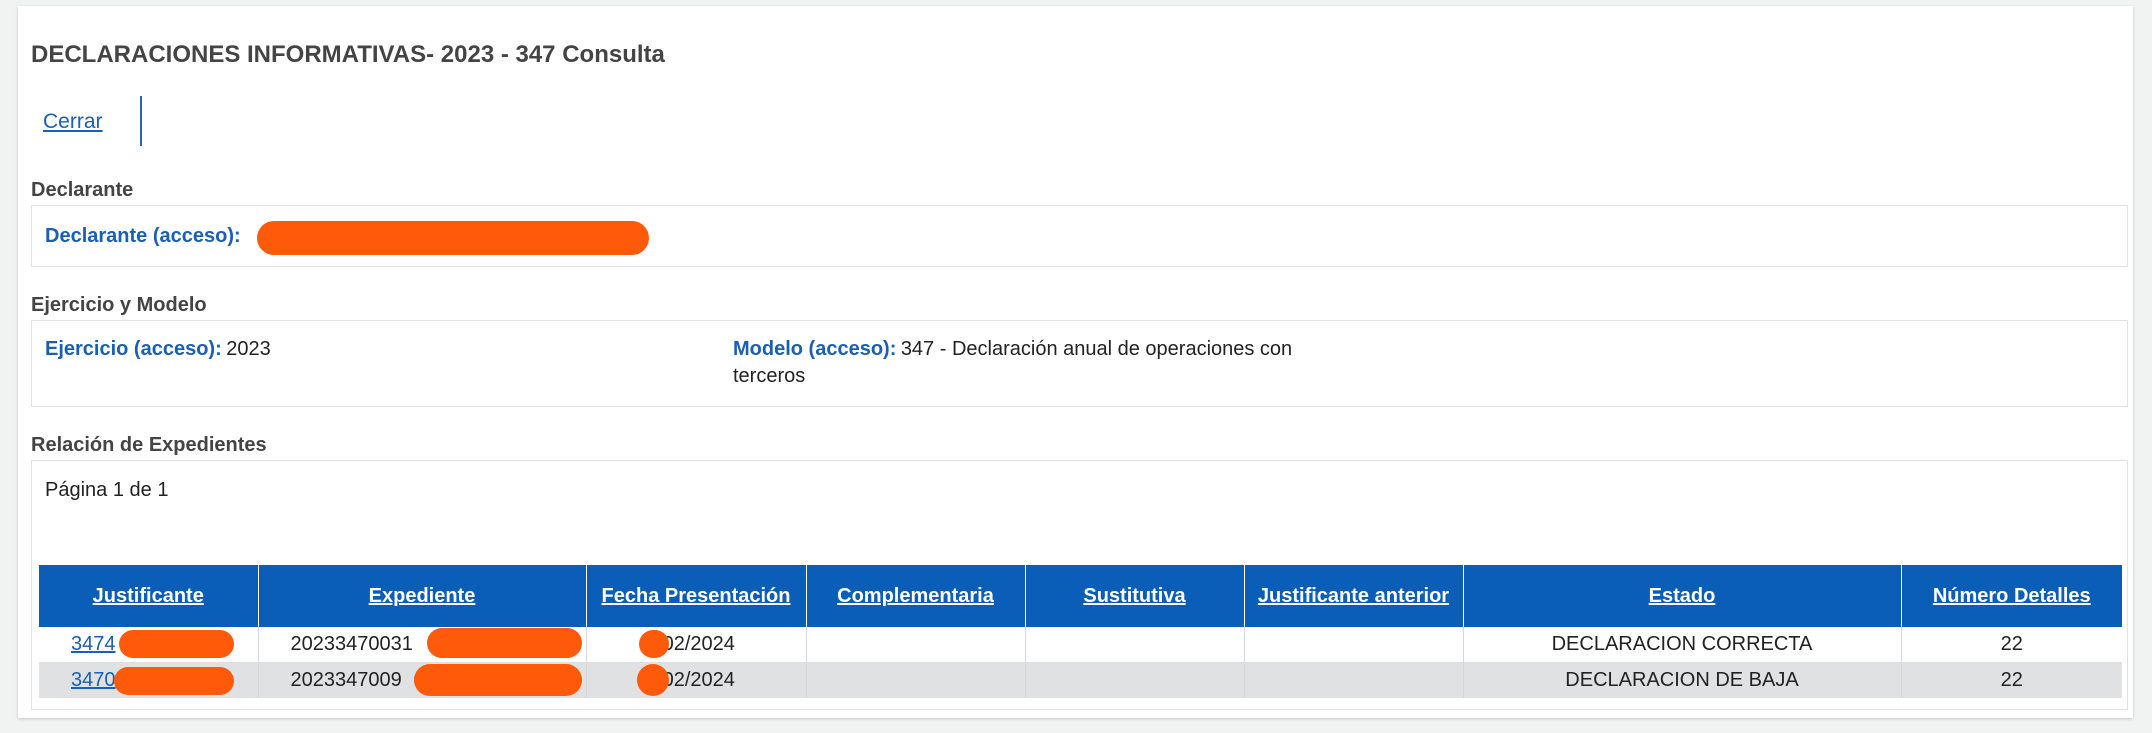 Image resolution: width=2152 pixels, height=733 pixels. I want to click on ejercicio-label: Ejercicio (acceso):, so click(133, 349).